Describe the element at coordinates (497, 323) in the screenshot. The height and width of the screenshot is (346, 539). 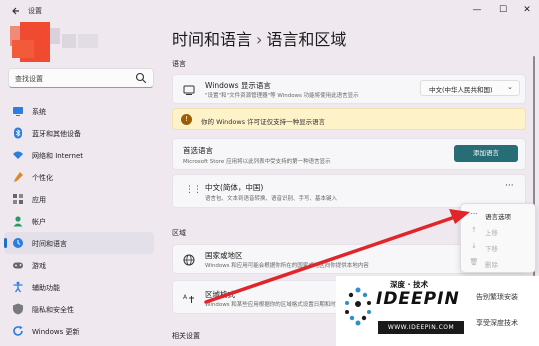
I see `watermark-slogan-bottom: 享受深度技术` at that location.